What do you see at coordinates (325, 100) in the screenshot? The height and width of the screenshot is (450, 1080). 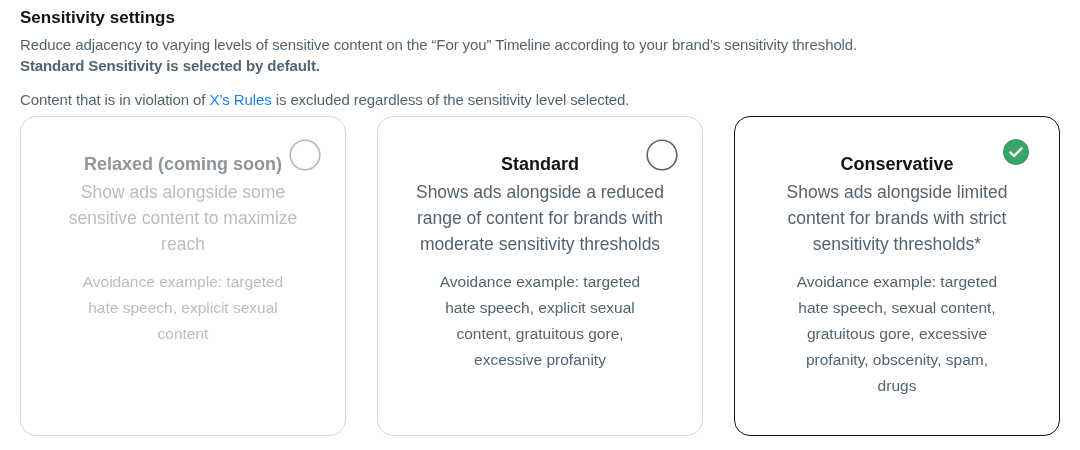 I see `rules-note: Content that is in violation of X’s Rules is excluded regardless of the sensitivity level selected.` at bounding box center [325, 100].